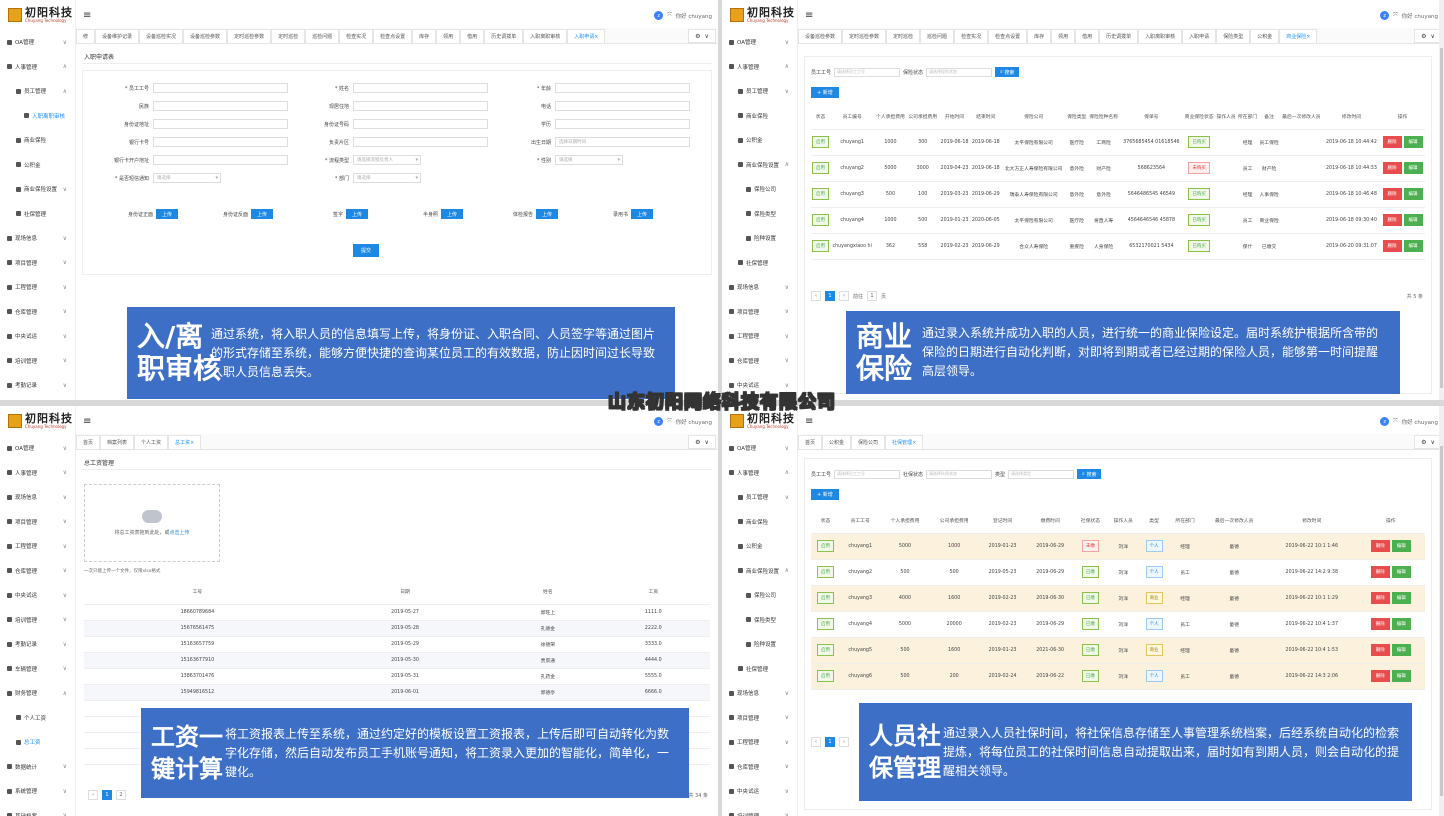 The width and height of the screenshot is (1444, 816). Describe the element at coordinates (706, 442) in the screenshot. I see `chevron-down-icon: ∨` at that location.